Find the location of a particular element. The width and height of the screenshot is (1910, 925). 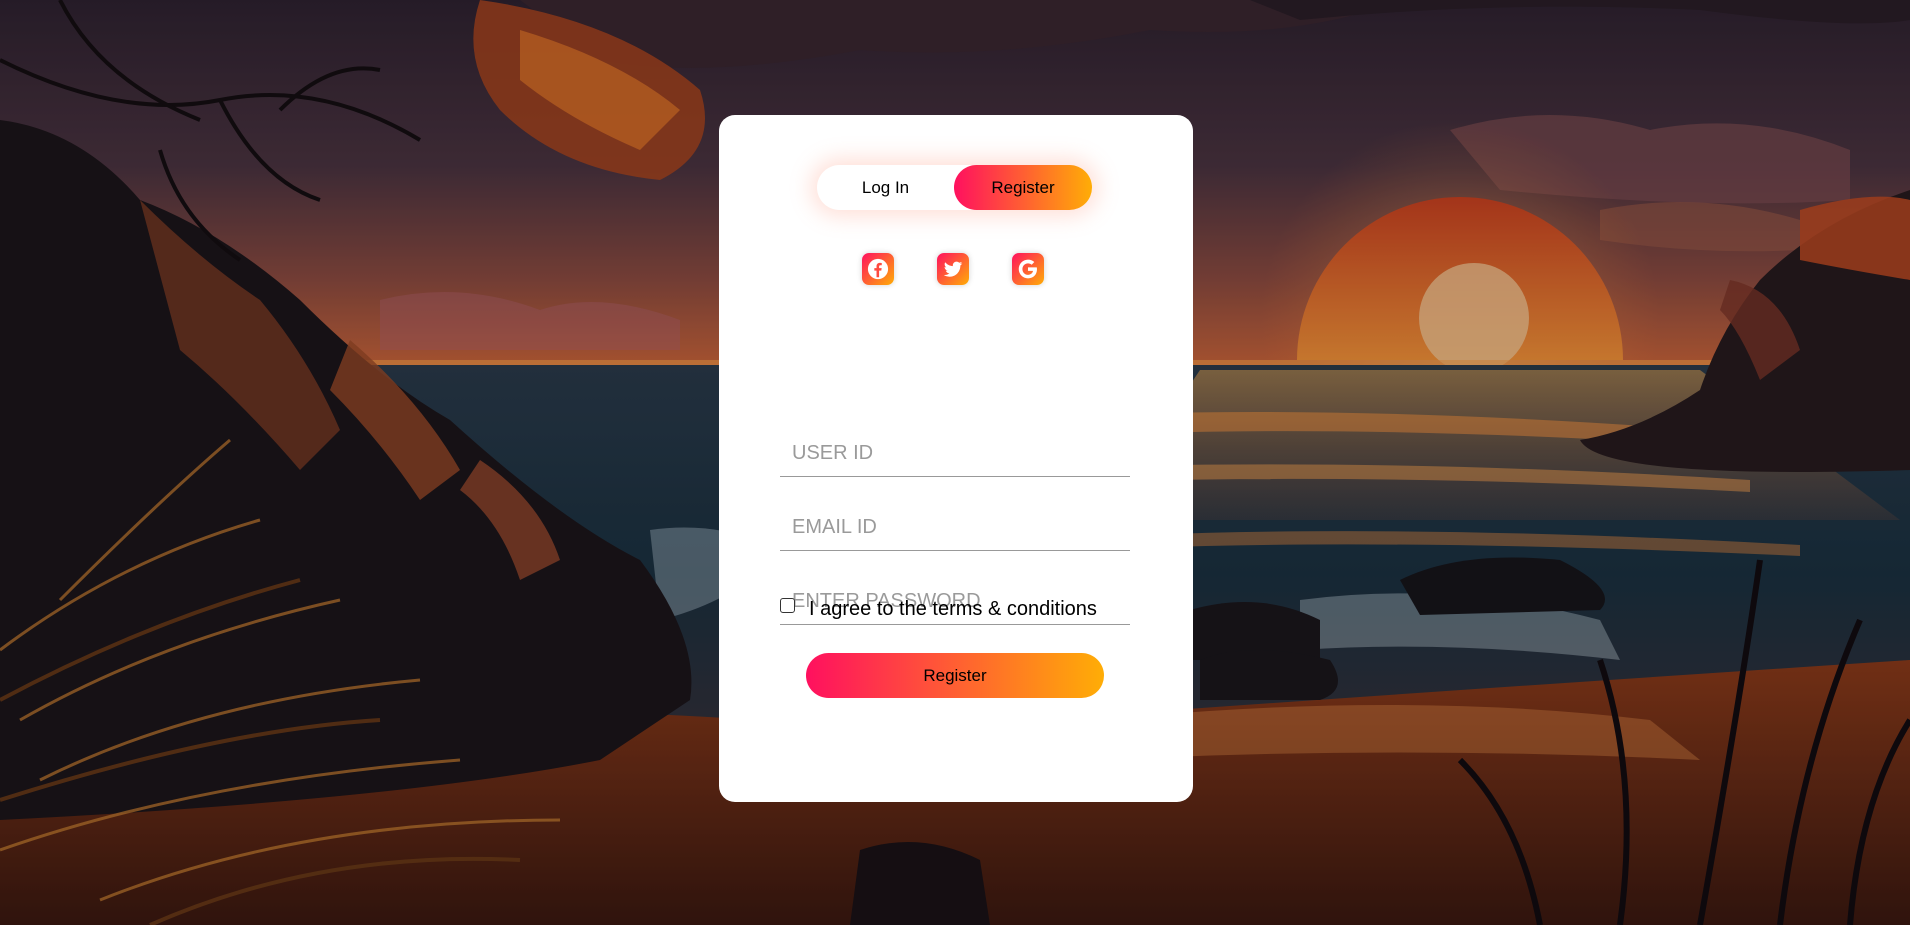

google-icon is located at coordinates (1027, 269).